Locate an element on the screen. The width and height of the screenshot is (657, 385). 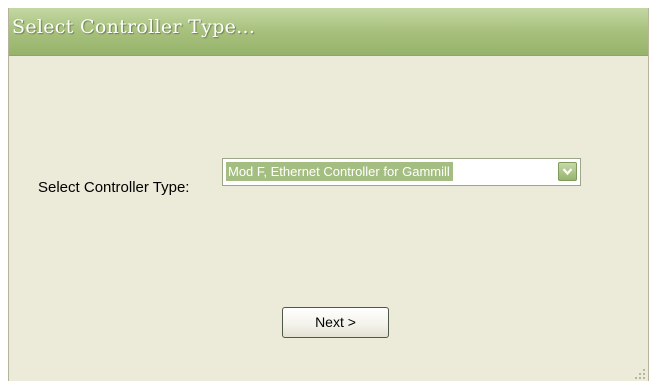
controller-type-dropdown: Mod F, Ethernet Controller for Gammill is located at coordinates (401, 172).